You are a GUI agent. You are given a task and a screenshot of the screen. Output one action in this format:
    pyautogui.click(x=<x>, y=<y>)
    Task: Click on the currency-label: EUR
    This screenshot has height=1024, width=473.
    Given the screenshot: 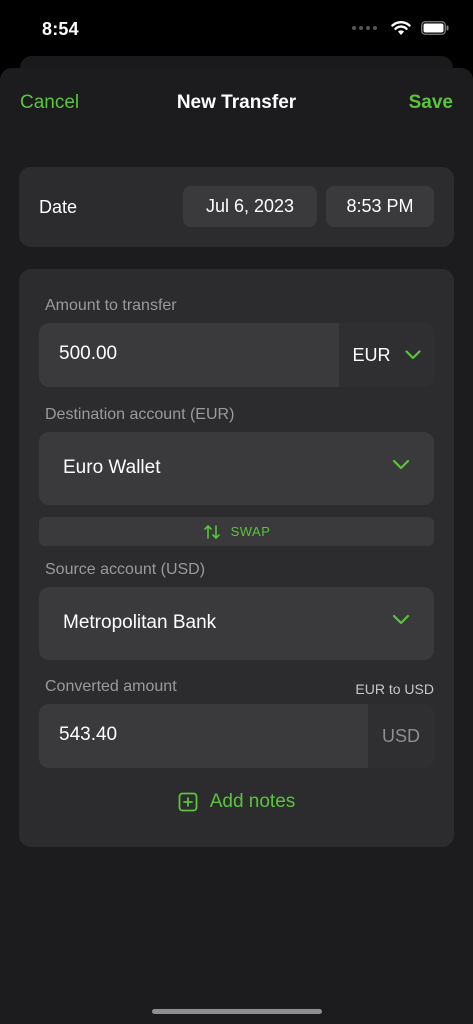 What is the action you would take?
    pyautogui.click(x=371, y=354)
    